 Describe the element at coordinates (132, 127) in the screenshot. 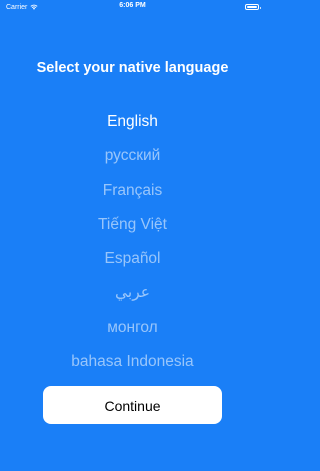

I see `language-option: English` at that location.